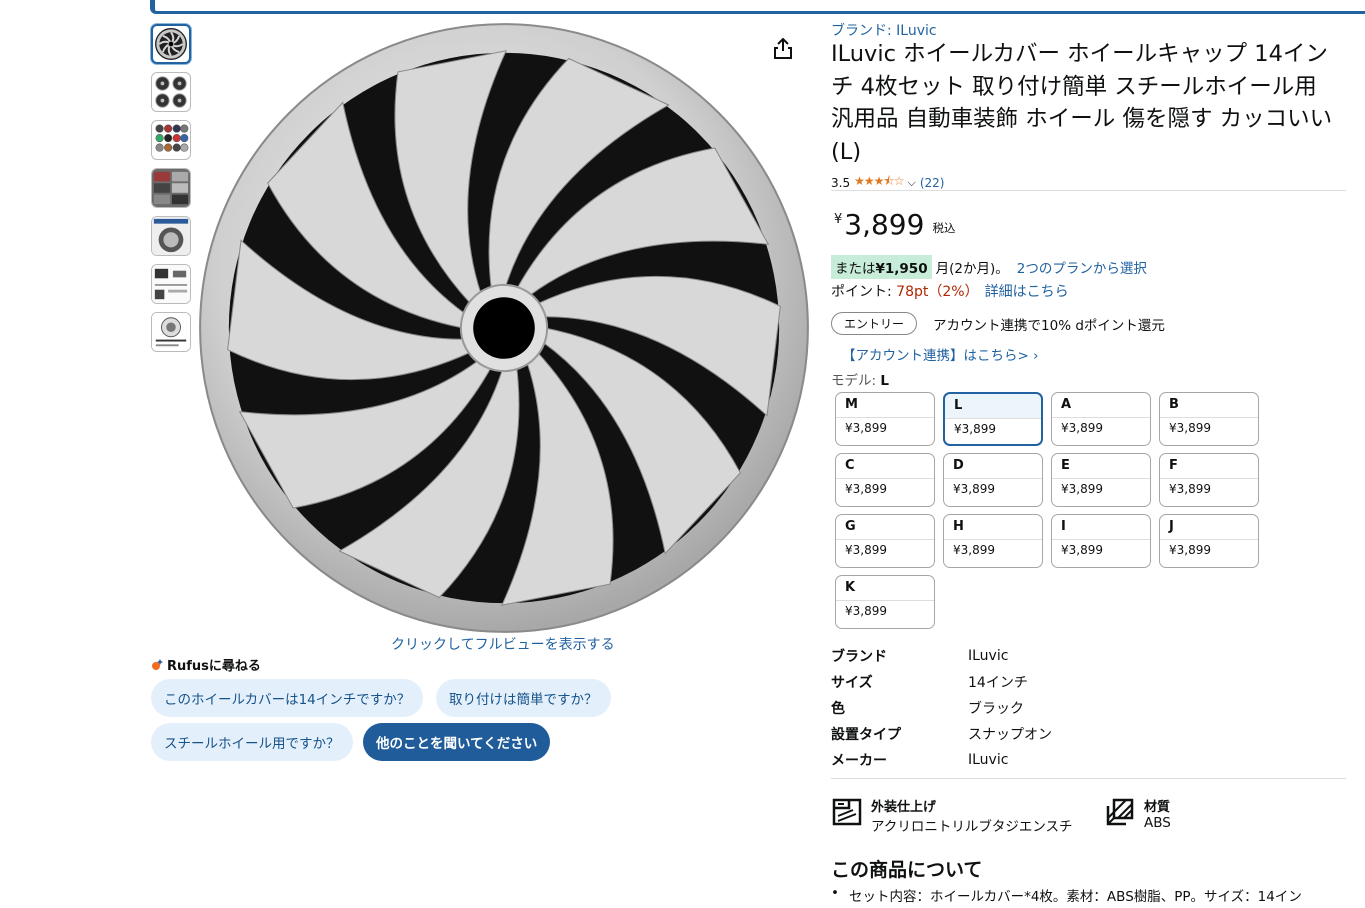 Image resolution: width=1365 pixels, height=908 pixels. I want to click on option-h: H ¥3,899, so click(993, 541).